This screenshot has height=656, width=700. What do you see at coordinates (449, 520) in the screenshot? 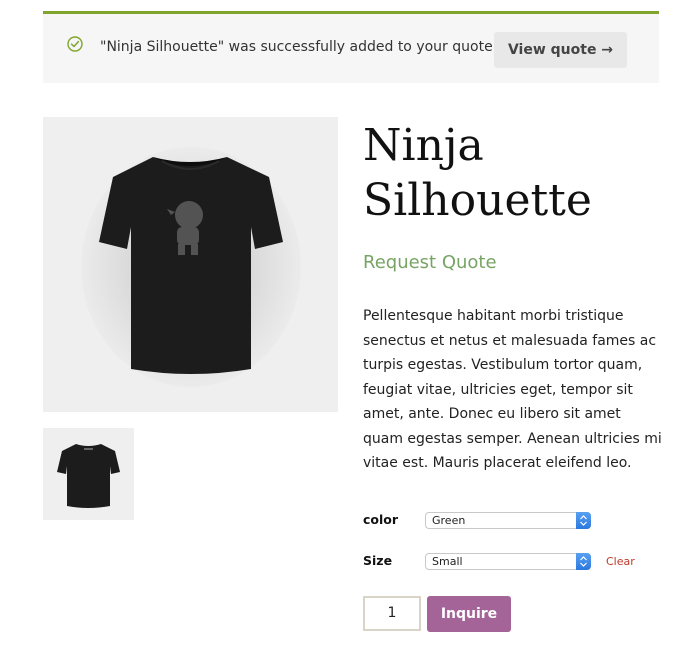
I see `color-select-value: Green` at bounding box center [449, 520].